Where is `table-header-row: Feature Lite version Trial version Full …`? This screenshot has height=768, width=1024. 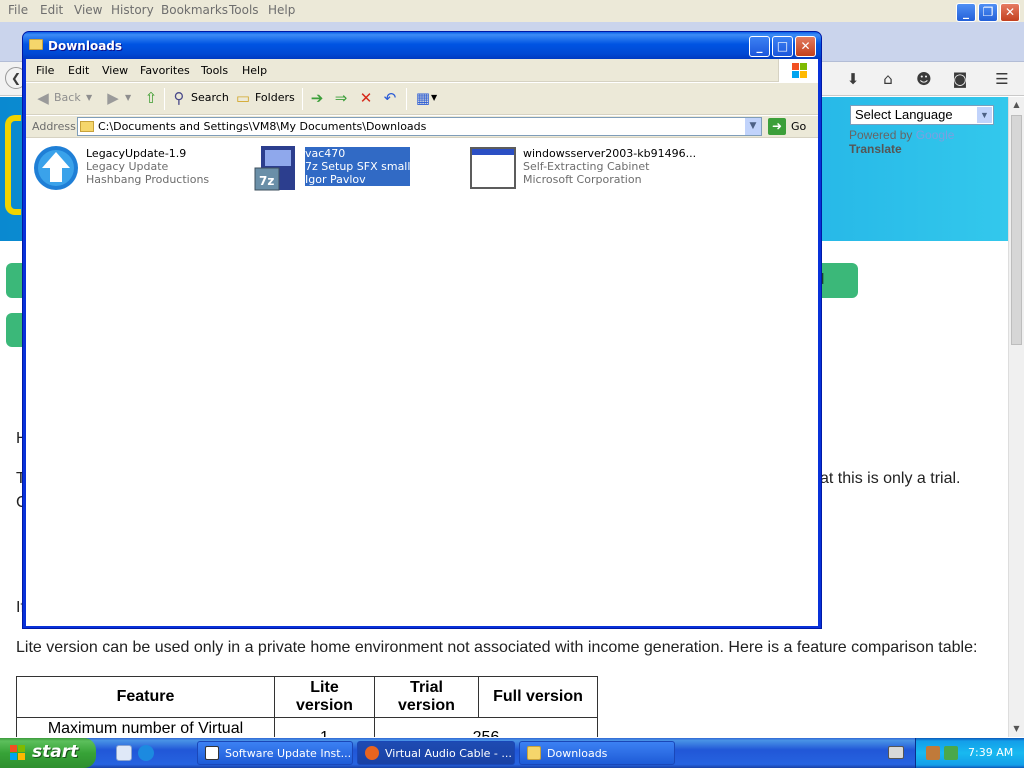
table-header-row: Feature Lite version Trial version Full … is located at coordinates (307, 697).